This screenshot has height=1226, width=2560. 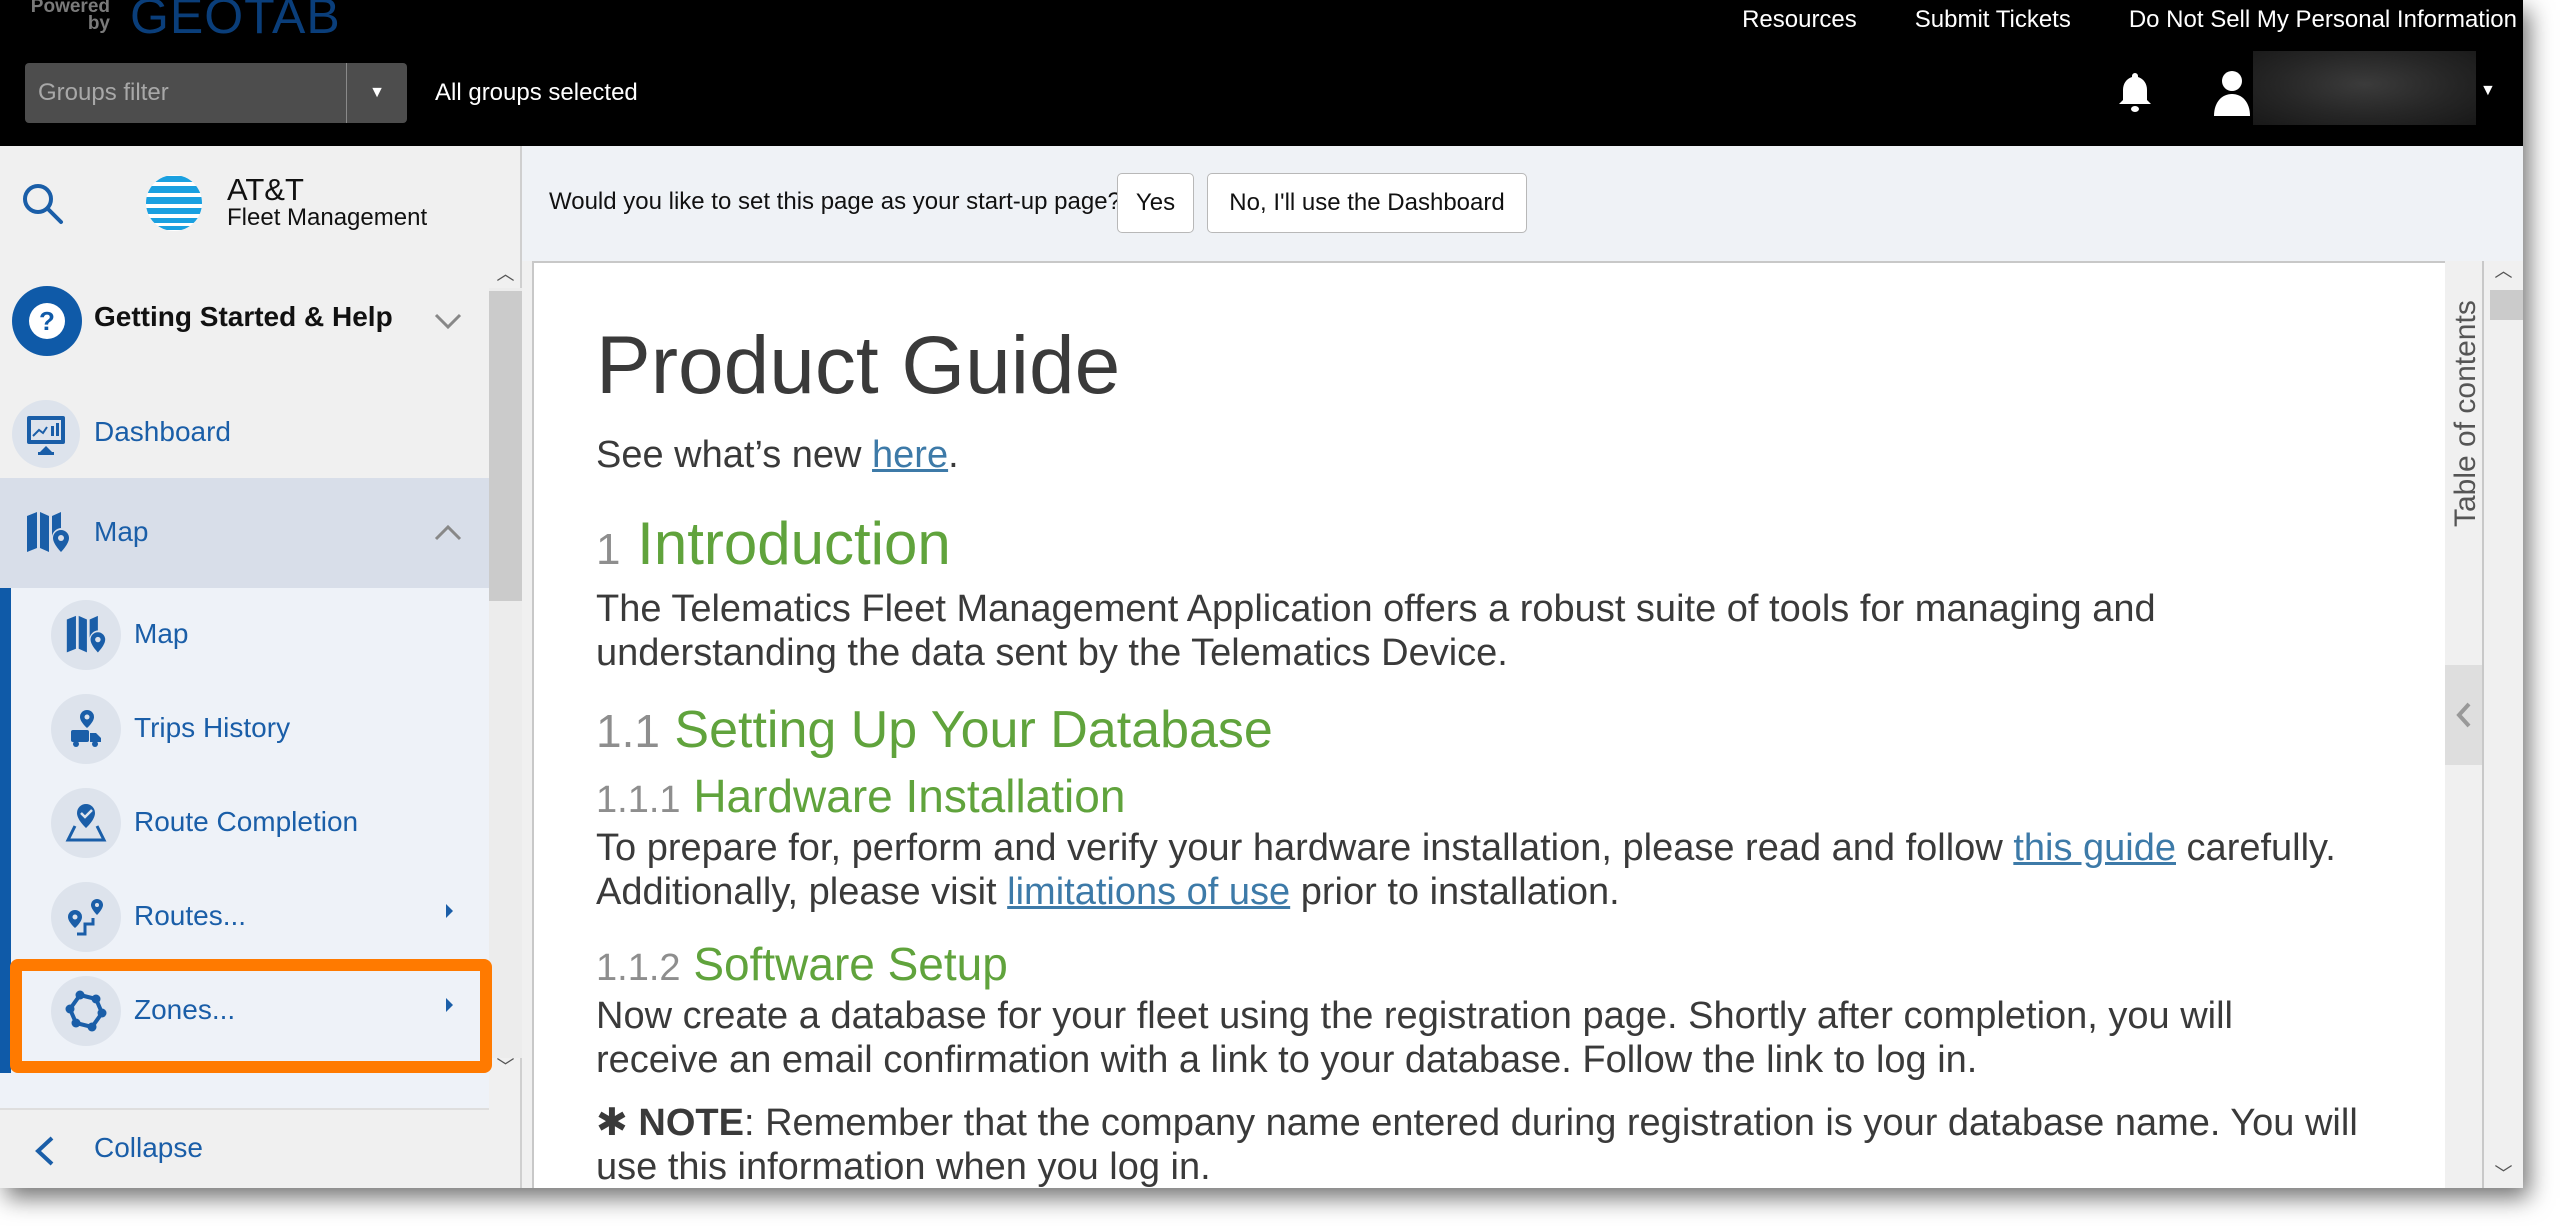 I want to click on page-title: Product Guide, so click(x=858, y=365).